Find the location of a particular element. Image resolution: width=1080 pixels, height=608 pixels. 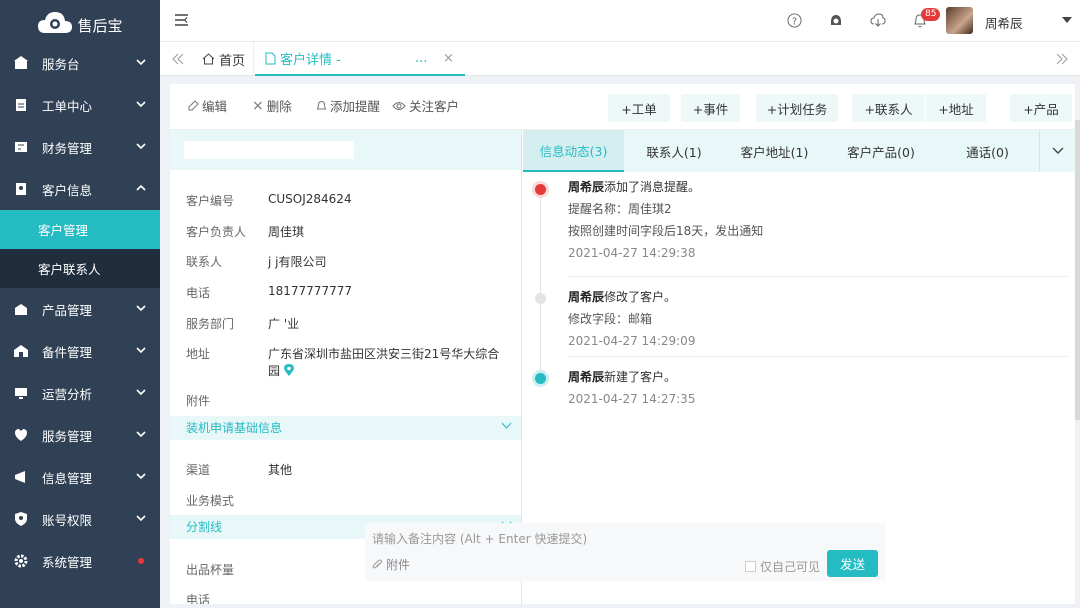

timeline-event: 周希辰新建了客户。 2021-04-27 14:27:35 is located at coordinates (631, 388).